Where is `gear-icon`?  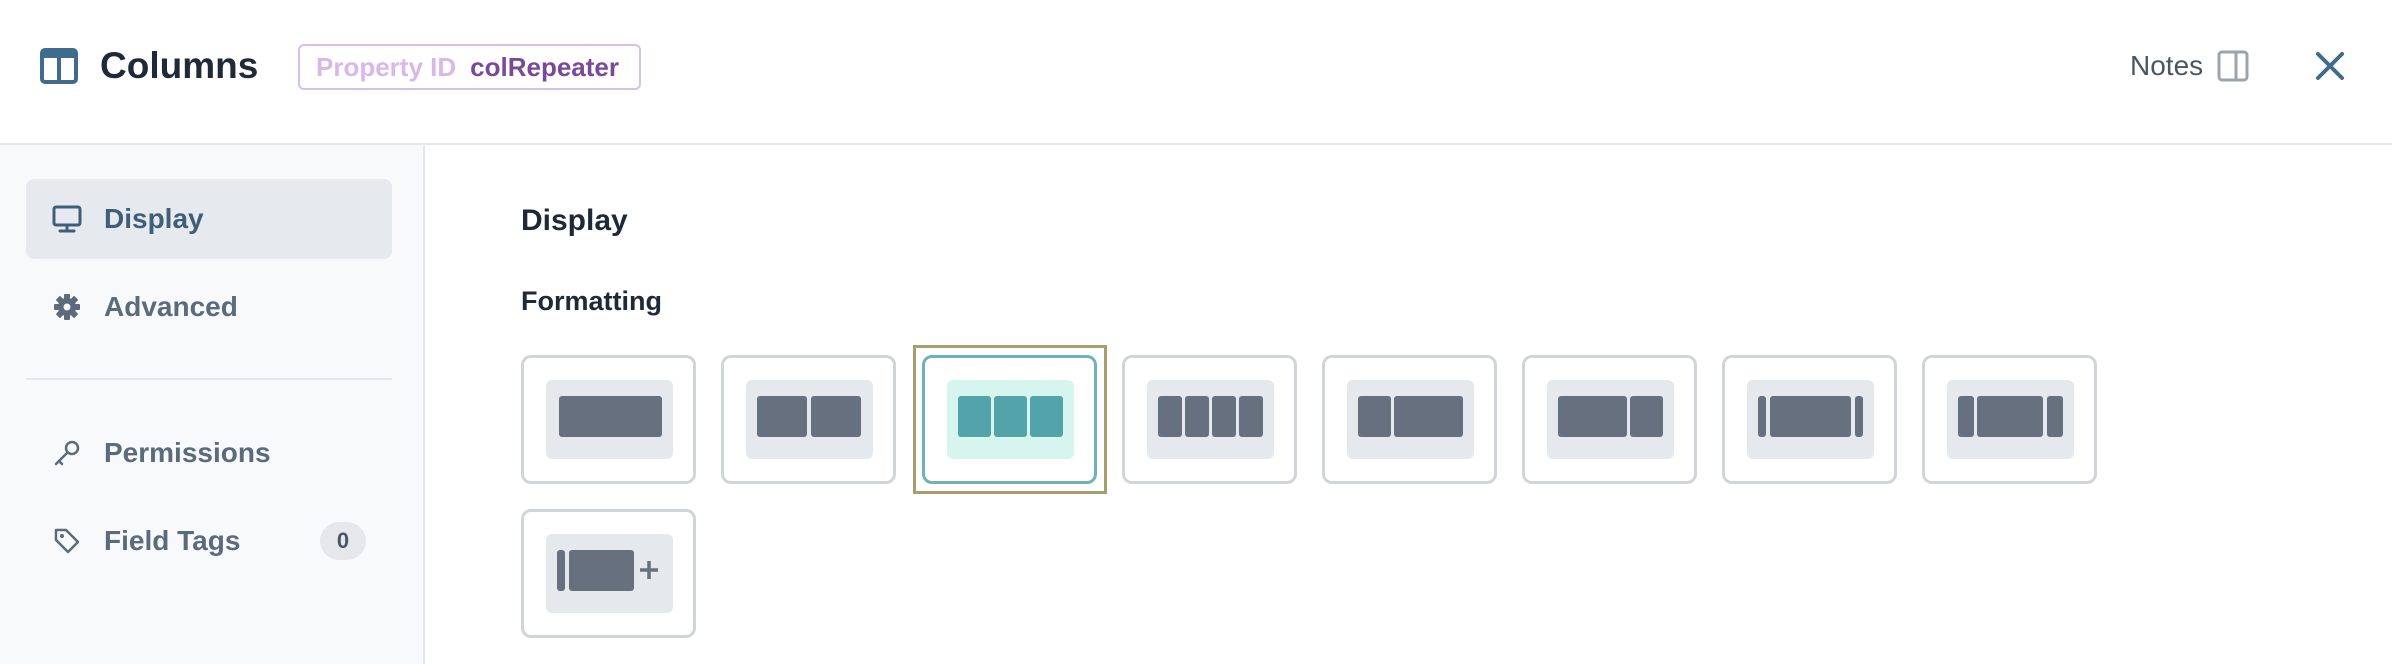
gear-icon is located at coordinates (67, 307).